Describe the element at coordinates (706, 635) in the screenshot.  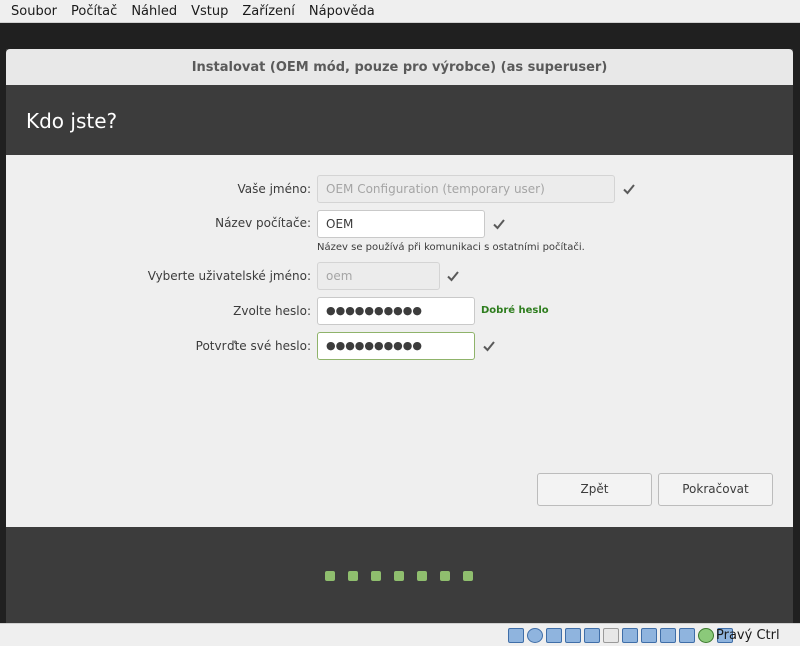
I see `mouse-integration-icon` at that location.